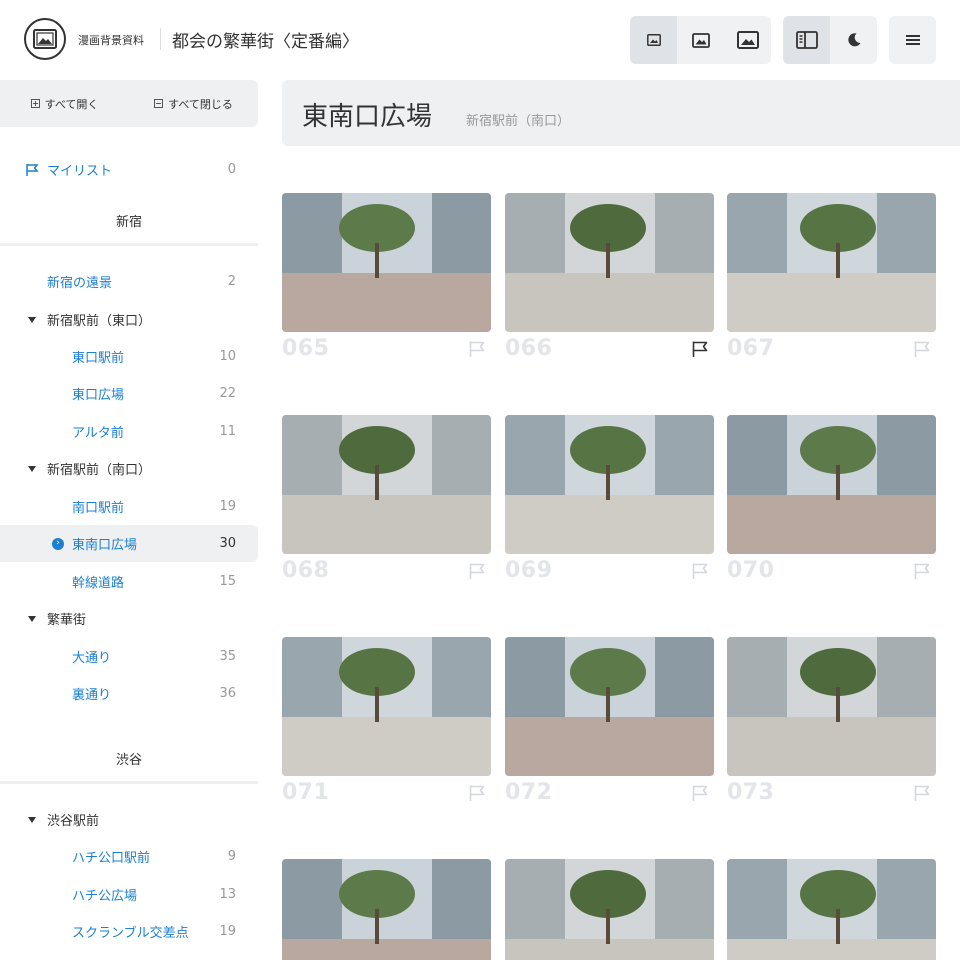 The width and height of the screenshot is (960, 960). I want to click on expand-all-button: すべて開く, so click(64, 103).